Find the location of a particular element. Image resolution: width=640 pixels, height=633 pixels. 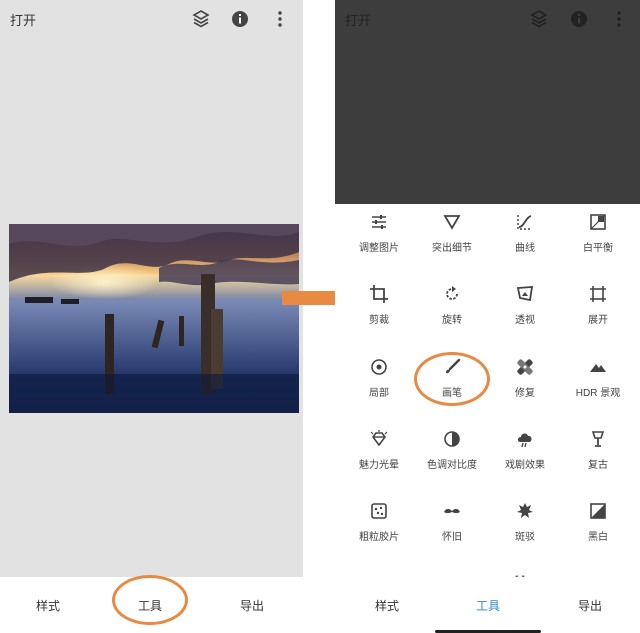

healing-icon is located at coordinates (525, 367).